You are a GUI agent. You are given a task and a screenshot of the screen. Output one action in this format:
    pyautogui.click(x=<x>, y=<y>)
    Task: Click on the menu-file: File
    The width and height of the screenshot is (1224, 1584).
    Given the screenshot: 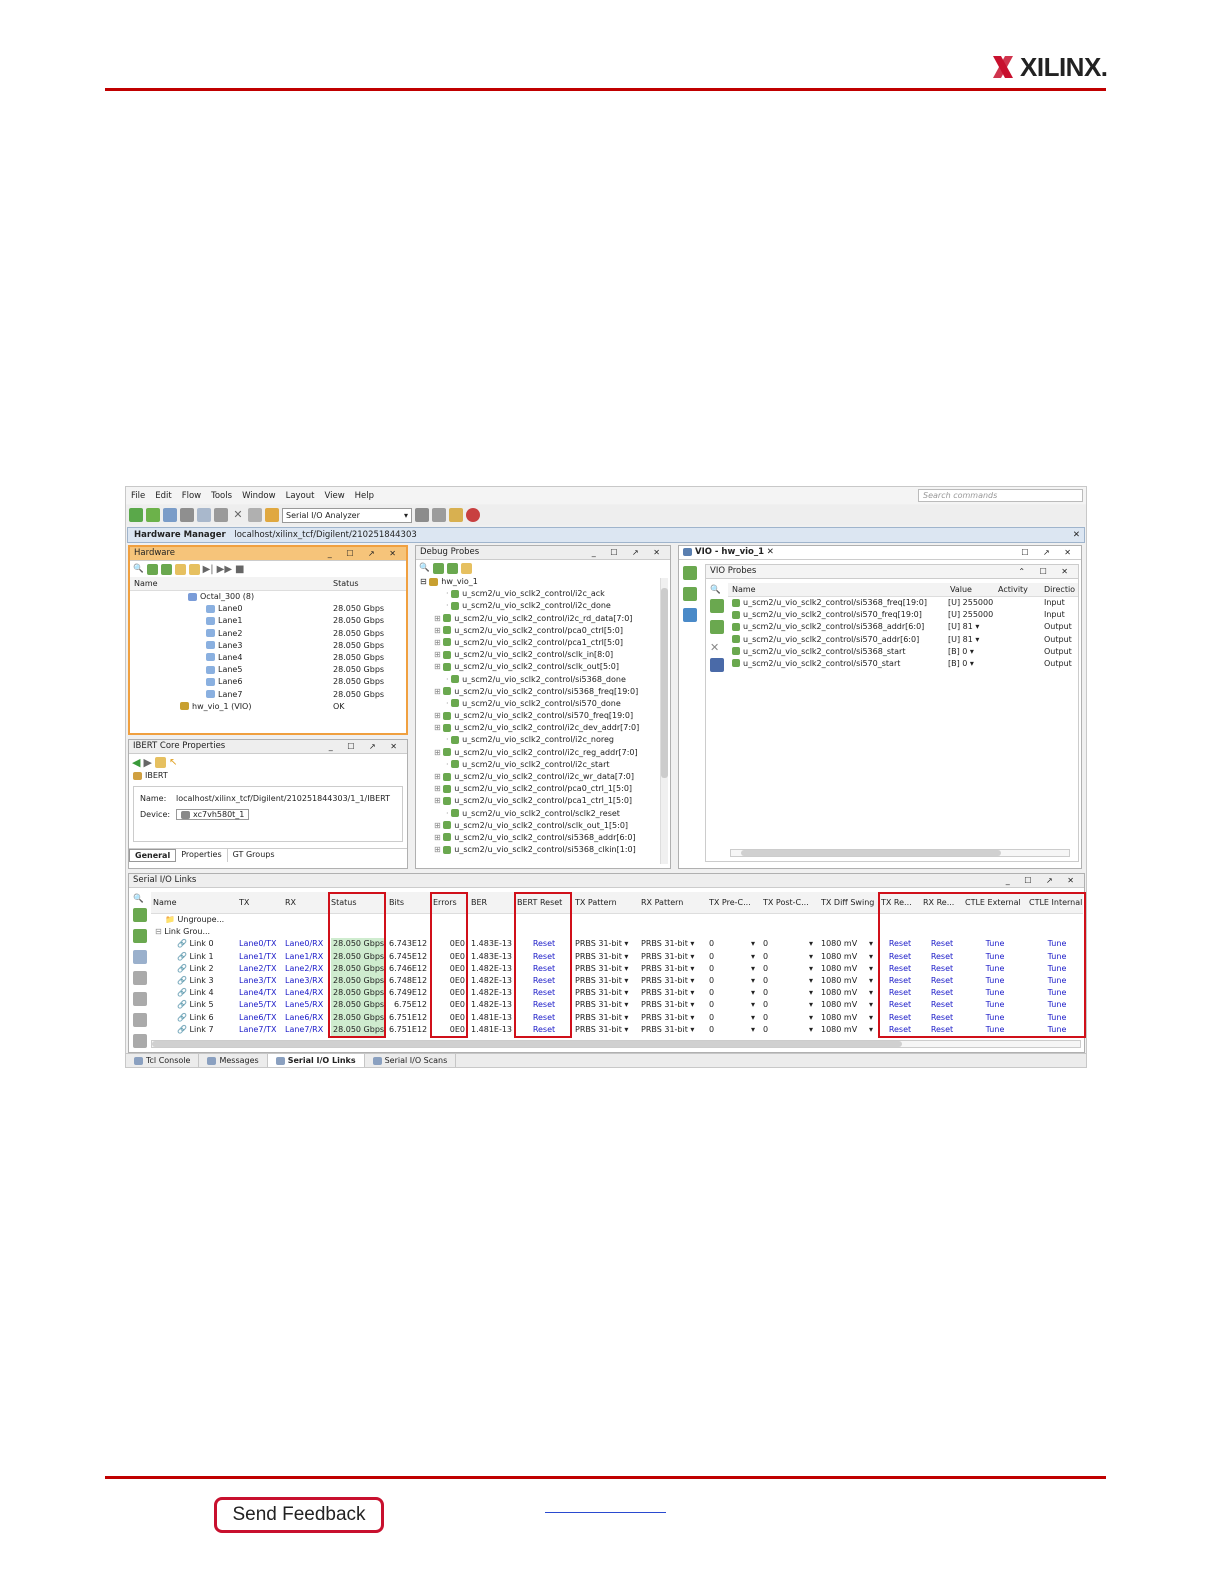 What is the action you would take?
    pyautogui.click(x=138, y=496)
    